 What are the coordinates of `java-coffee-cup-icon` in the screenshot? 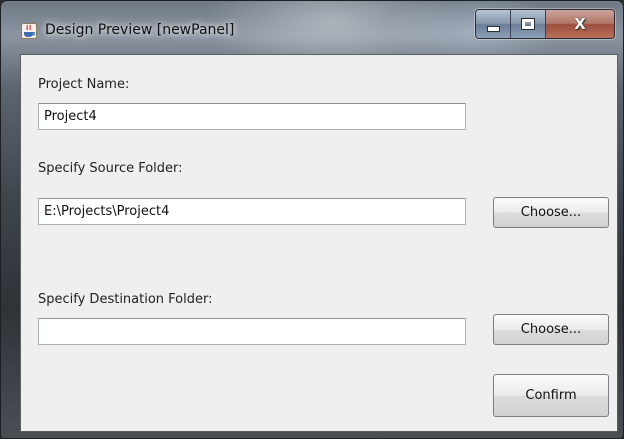 It's located at (29, 31).